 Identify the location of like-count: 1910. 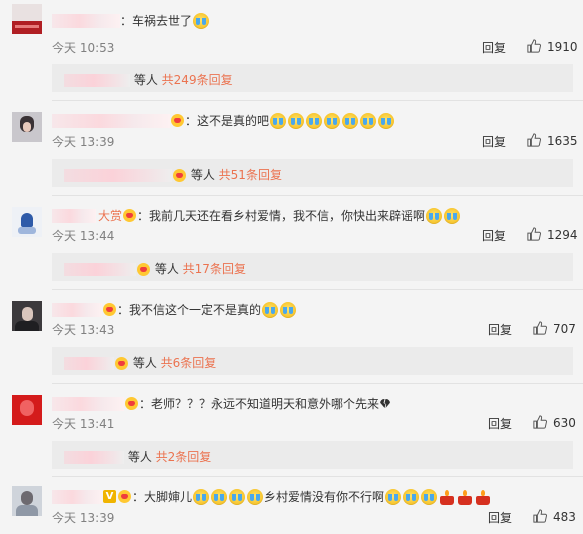
(562, 47).